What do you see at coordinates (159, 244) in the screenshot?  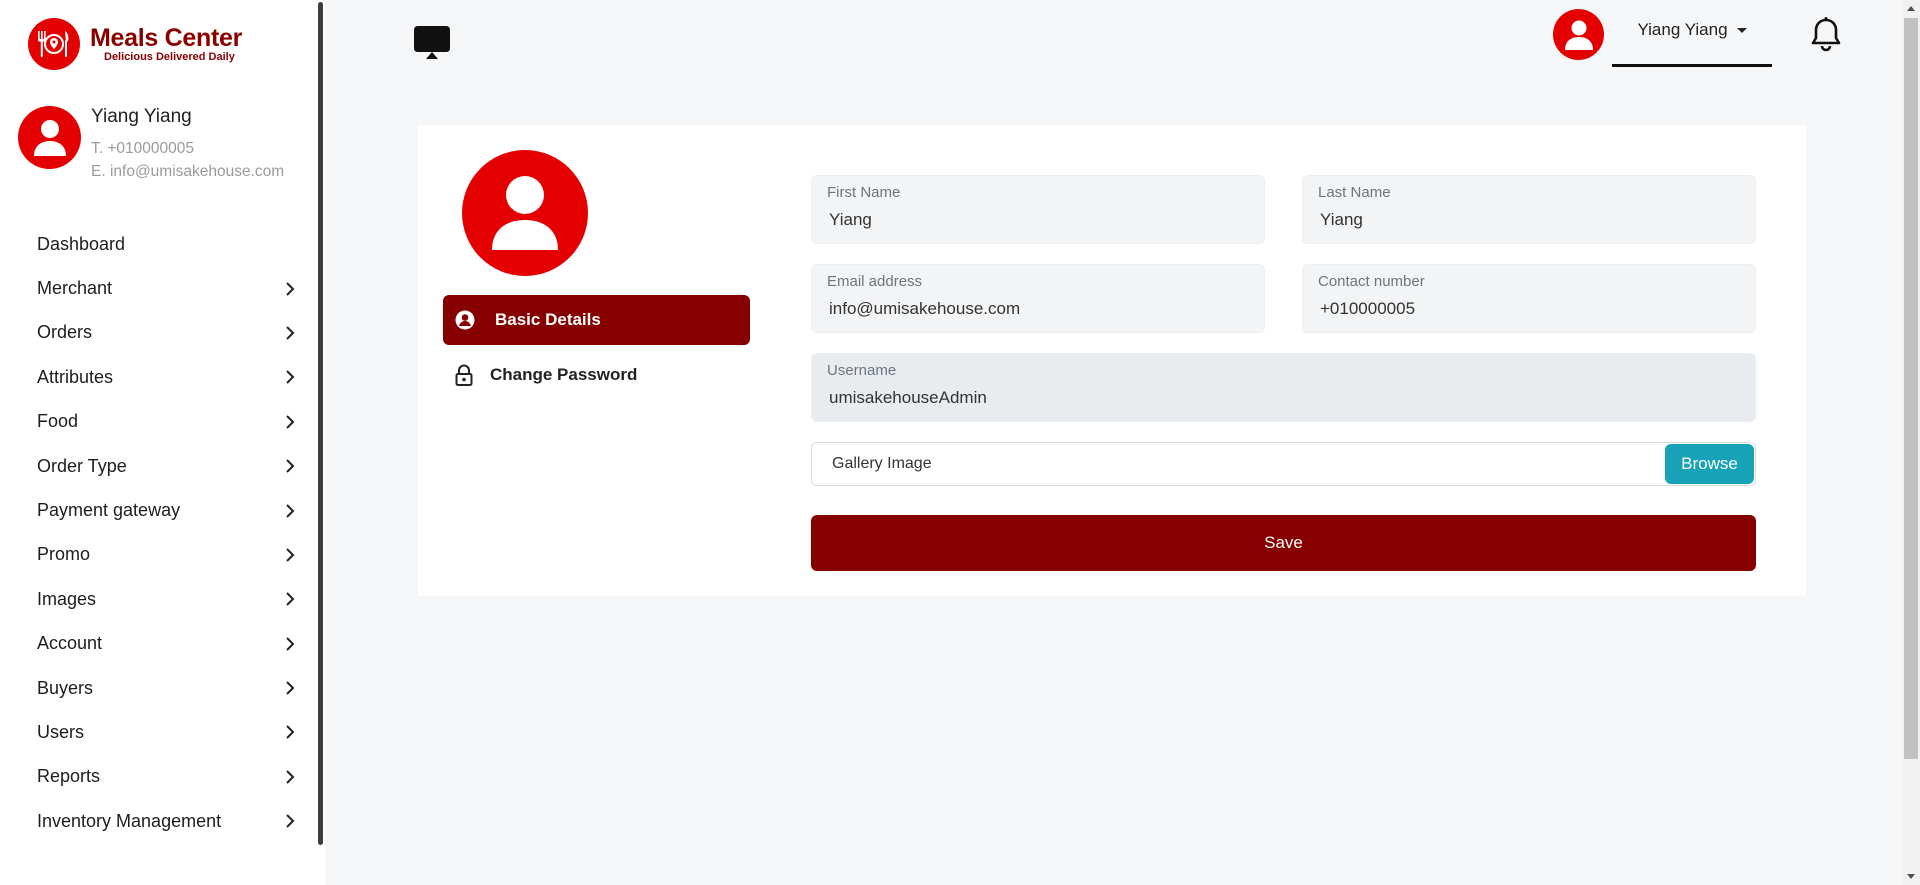 I see `sidebar-item-dashboard: Dashboard` at bounding box center [159, 244].